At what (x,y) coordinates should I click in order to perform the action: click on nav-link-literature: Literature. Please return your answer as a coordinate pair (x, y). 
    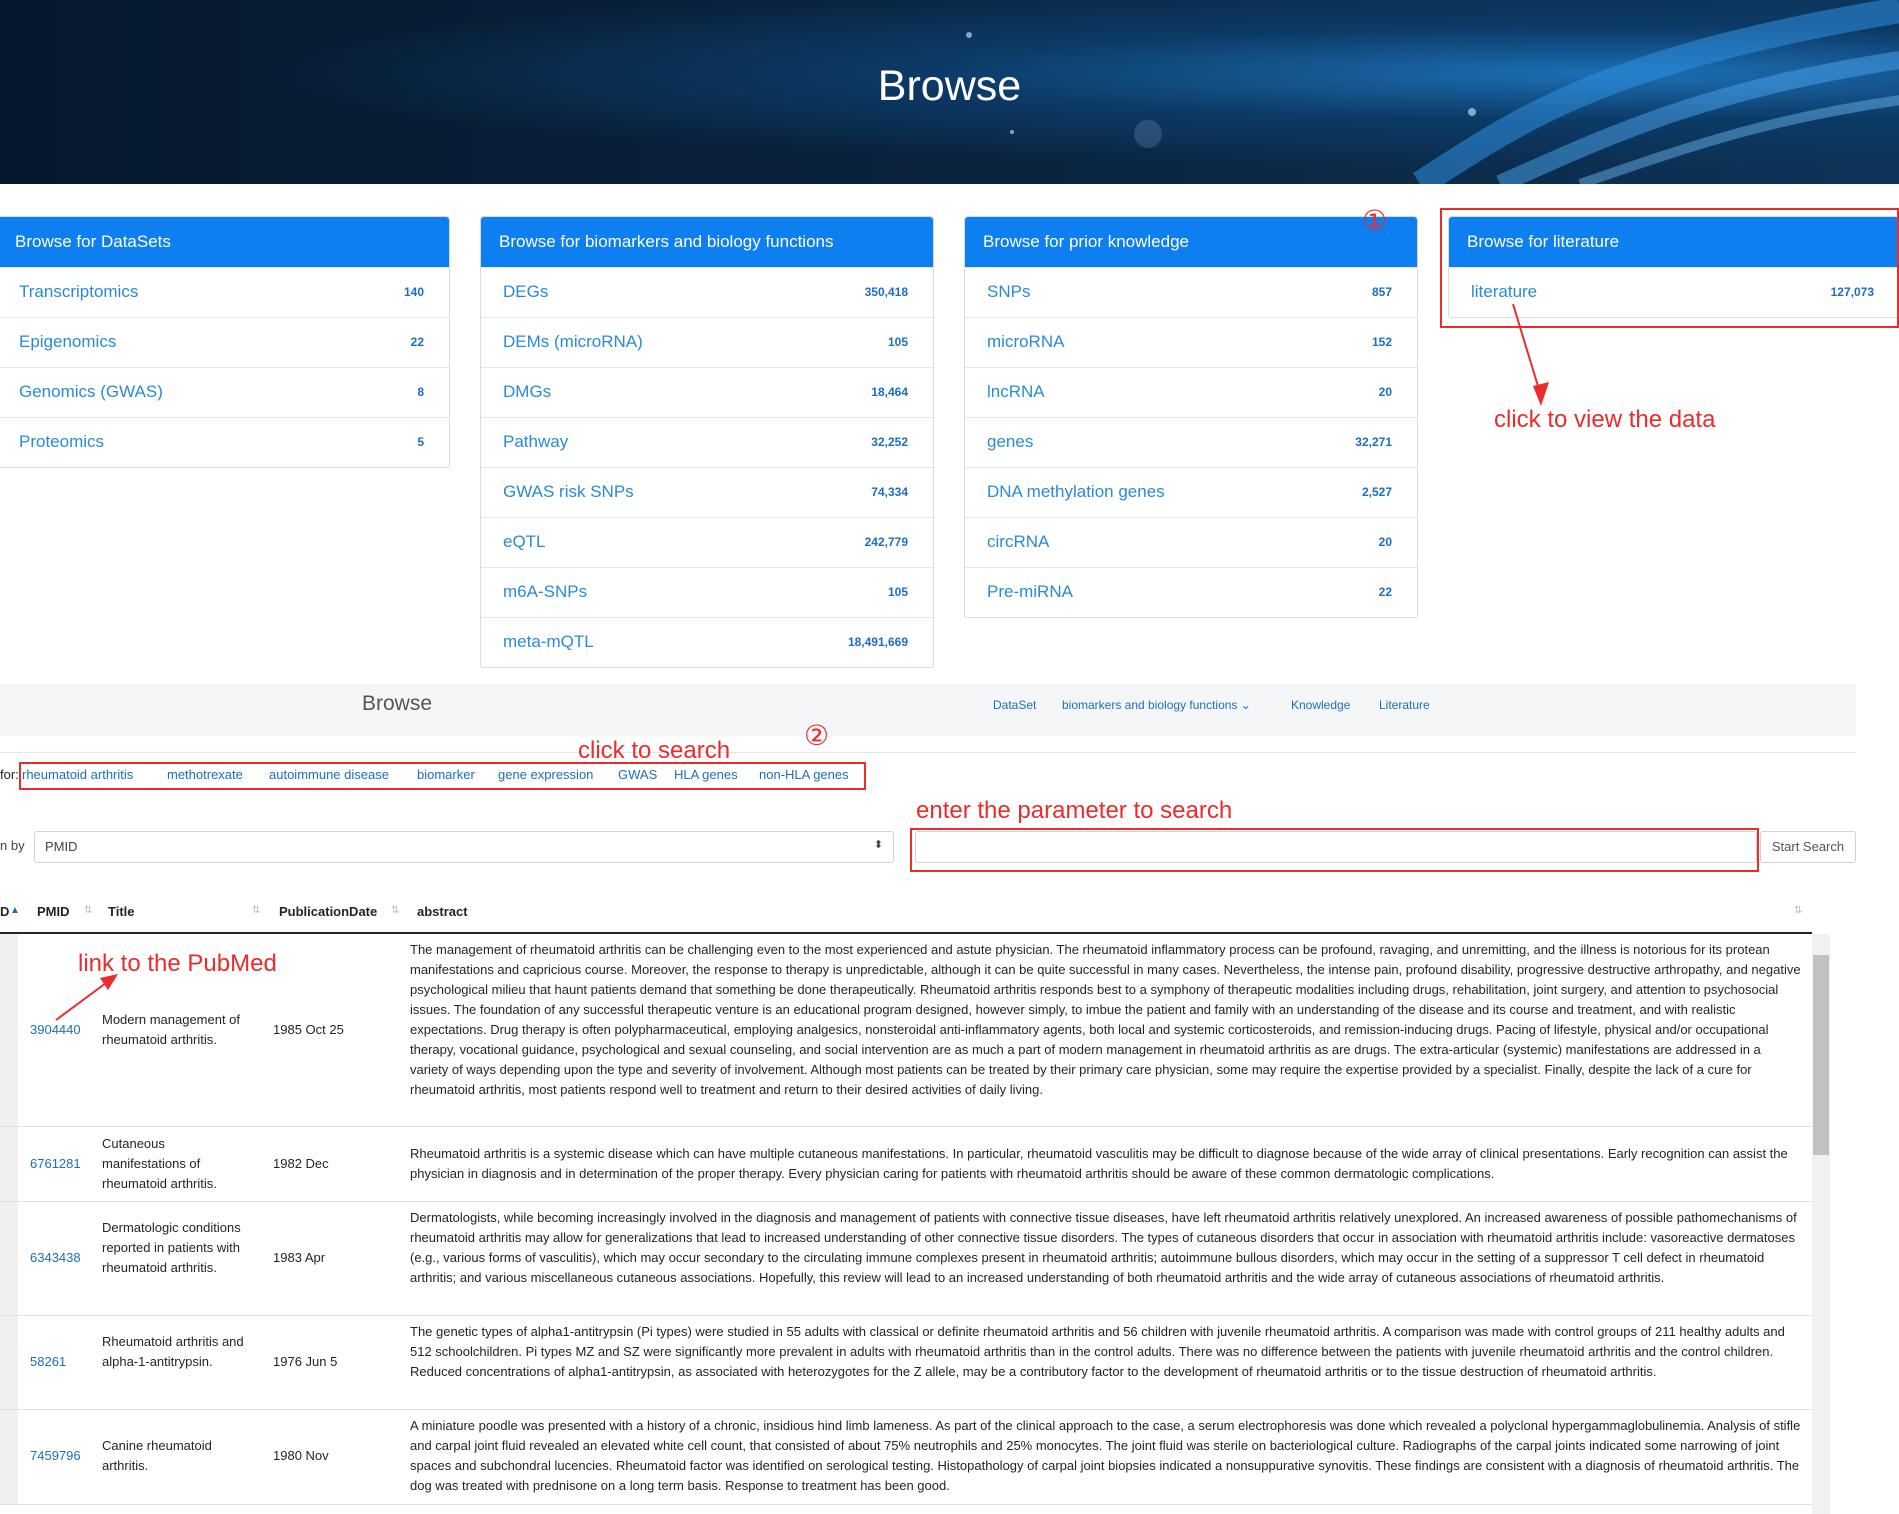
    Looking at the image, I should click on (1404, 705).